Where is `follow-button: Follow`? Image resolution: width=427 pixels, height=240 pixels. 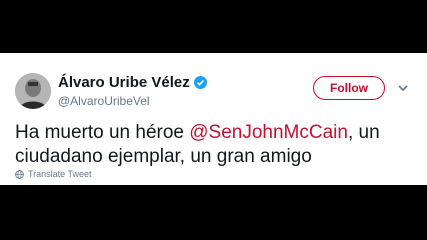 follow-button: Follow is located at coordinates (349, 88).